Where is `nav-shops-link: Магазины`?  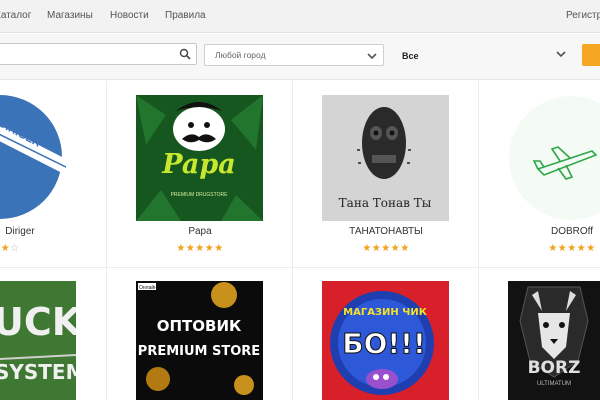
nav-shops-link: Магазины is located at coordinates (70, 15).